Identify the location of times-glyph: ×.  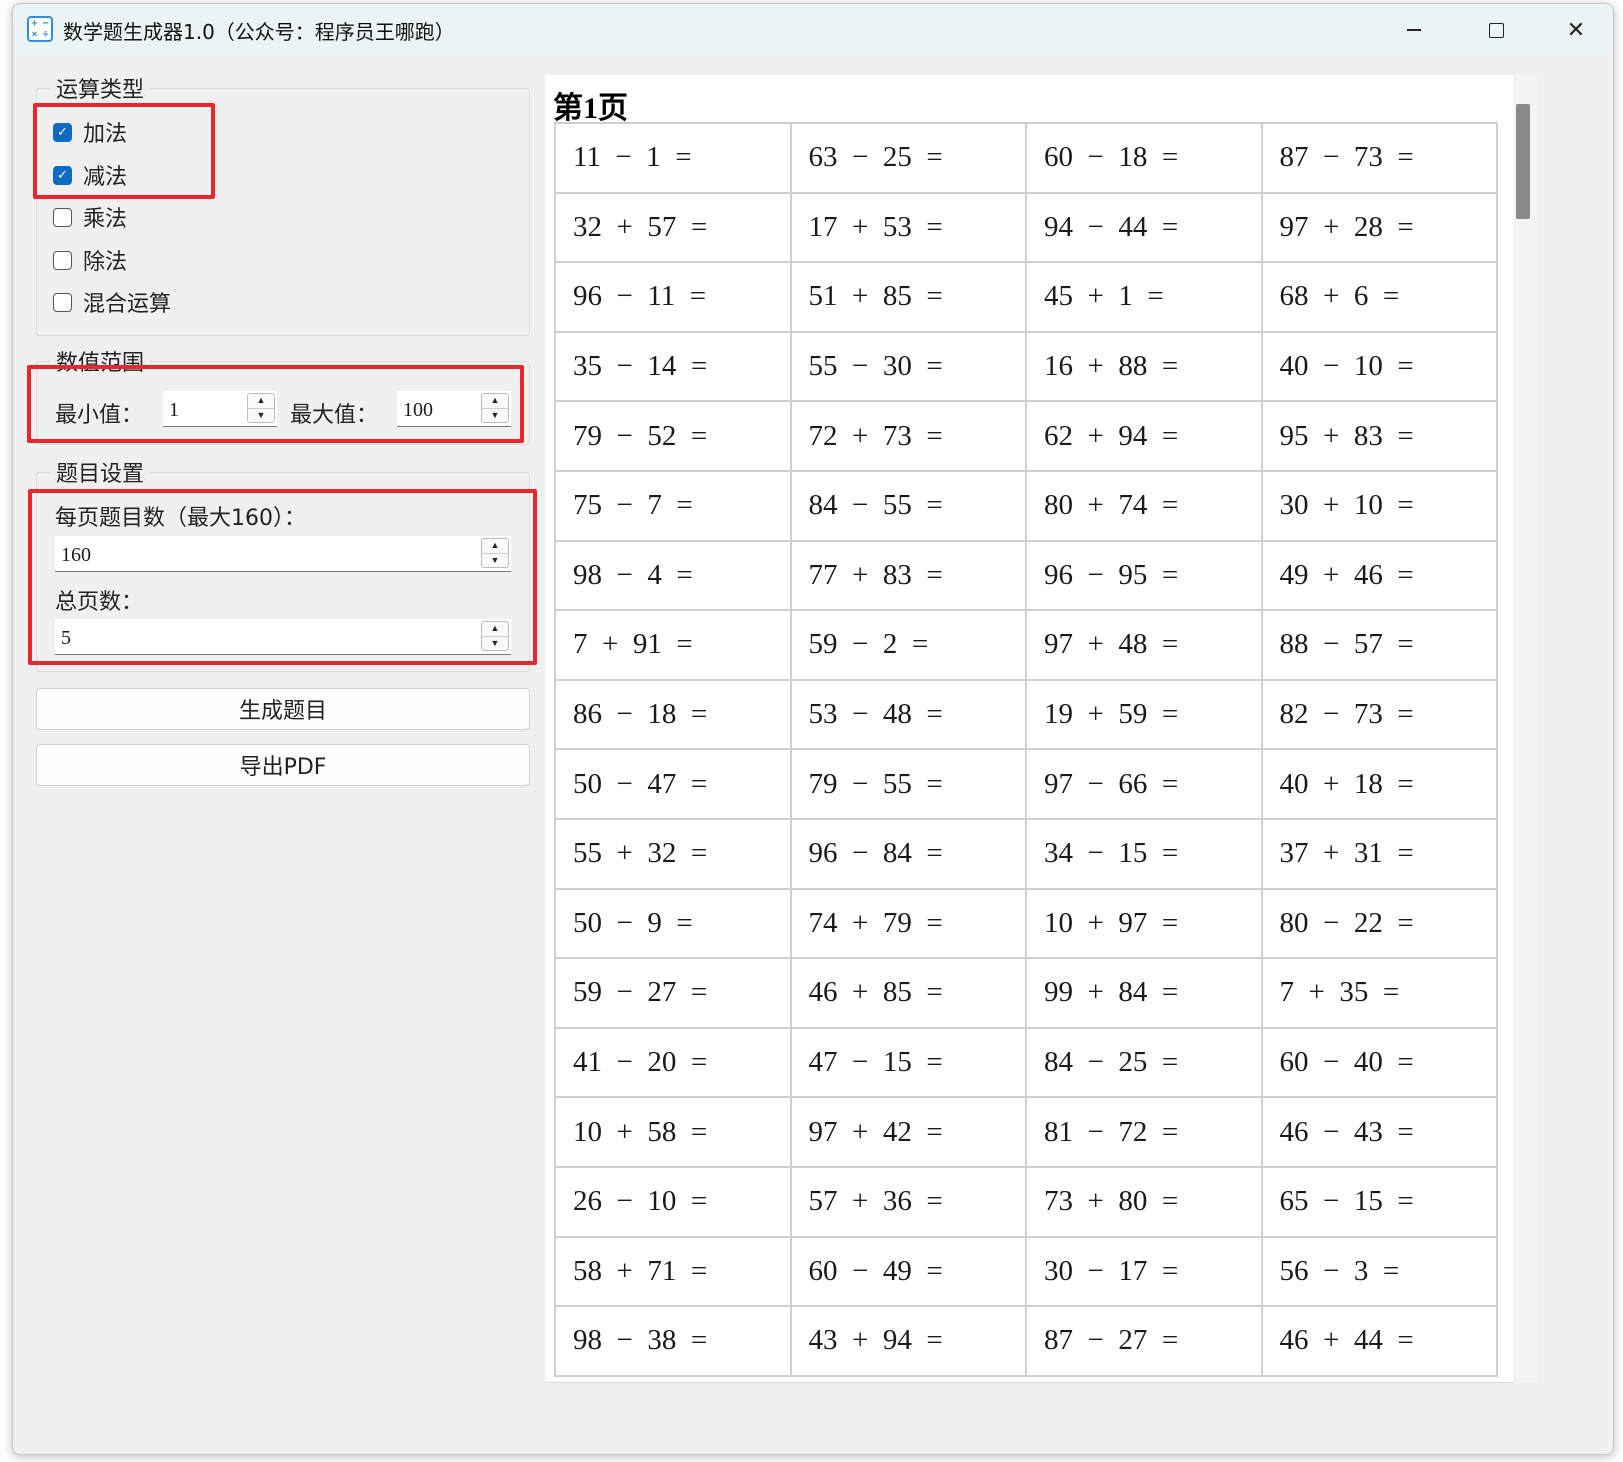
(34, 34).